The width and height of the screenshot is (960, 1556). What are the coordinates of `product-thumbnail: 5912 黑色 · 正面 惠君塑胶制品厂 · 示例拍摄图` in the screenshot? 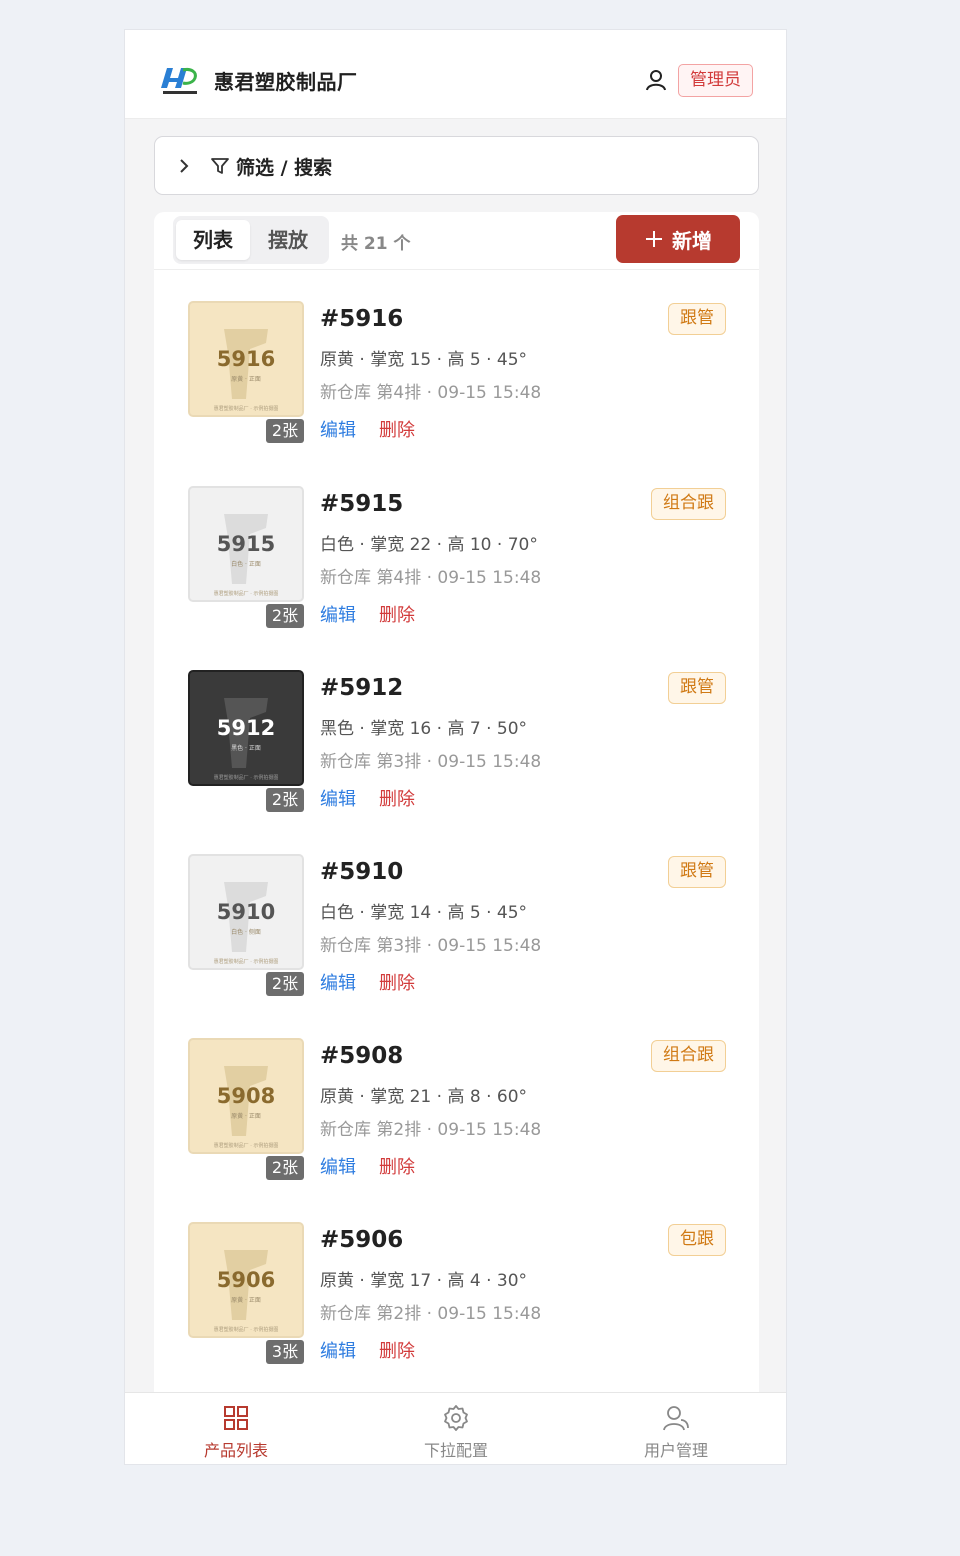 It's located at (246, 728).